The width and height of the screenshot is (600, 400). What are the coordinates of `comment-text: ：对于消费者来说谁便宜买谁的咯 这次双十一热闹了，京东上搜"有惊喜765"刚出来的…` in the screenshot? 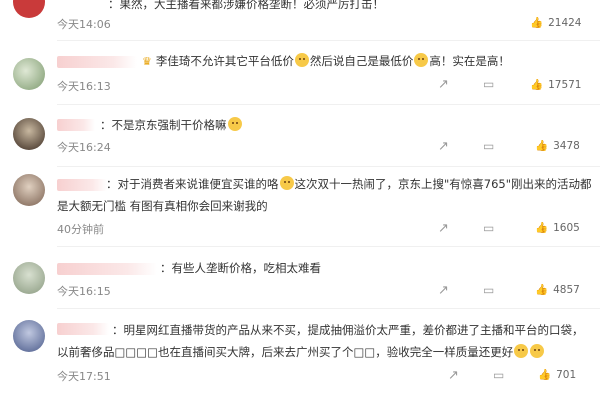 It's located at (349, 183).